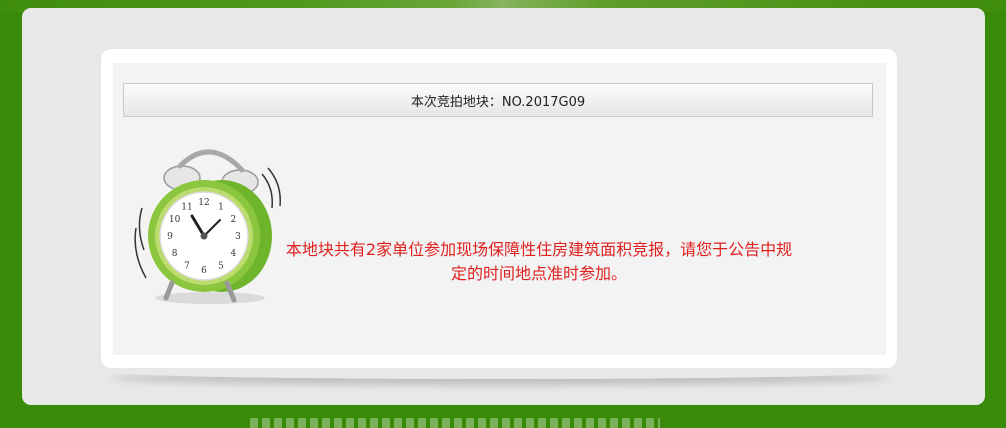 The width and height of the screenshot is (1006, 428). I want to click on clock-numeral: 1, so click(221, 208).